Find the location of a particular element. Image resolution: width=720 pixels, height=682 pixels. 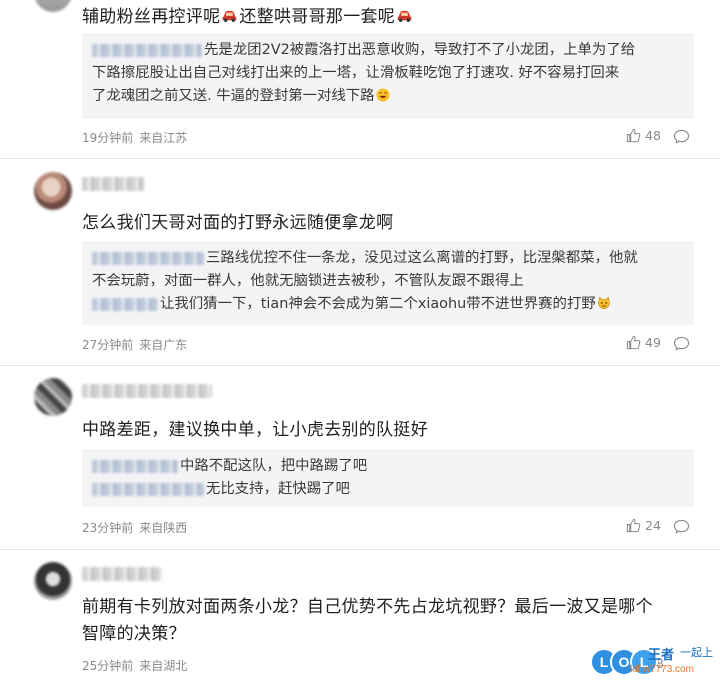

like-button: 49 is located at coordinates (643, 342).